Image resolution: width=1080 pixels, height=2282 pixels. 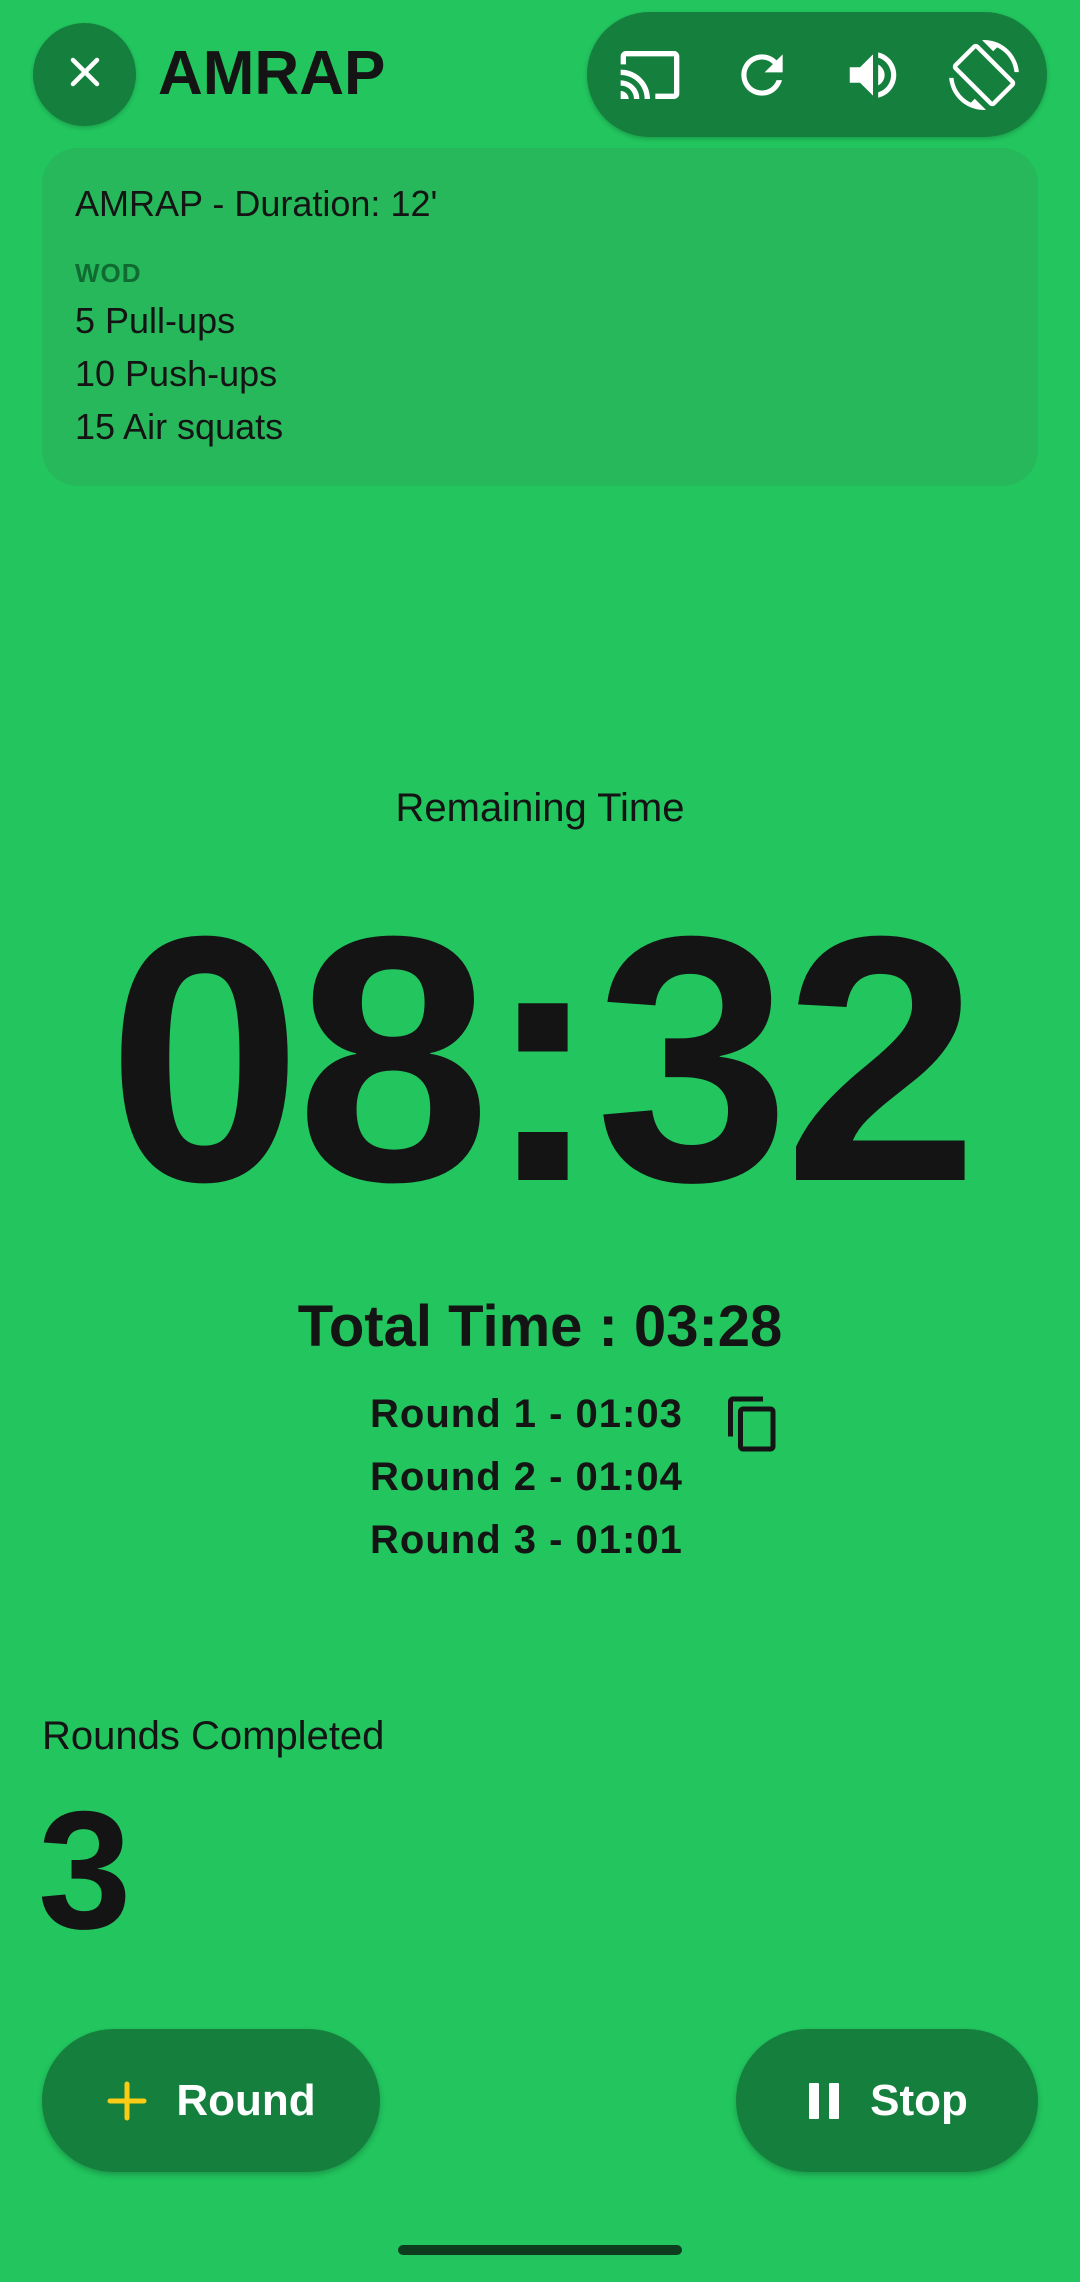 I want to click on cast-button, so click(x=650, y=75).